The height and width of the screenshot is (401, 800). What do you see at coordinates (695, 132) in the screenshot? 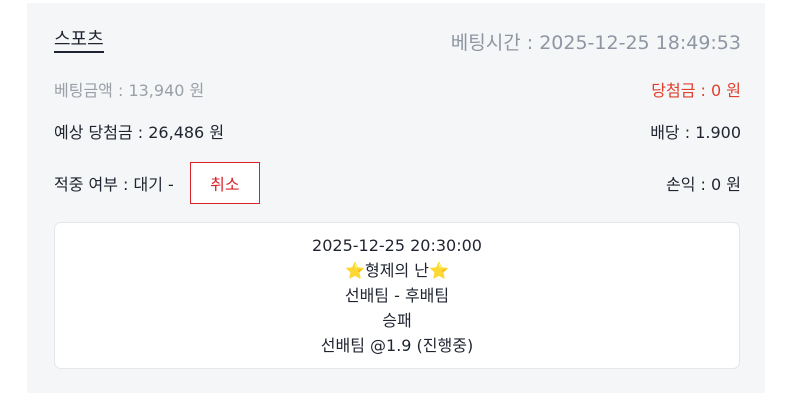
I see `odds-value: 배당 : 1.900` at bounding box center [695, 132].